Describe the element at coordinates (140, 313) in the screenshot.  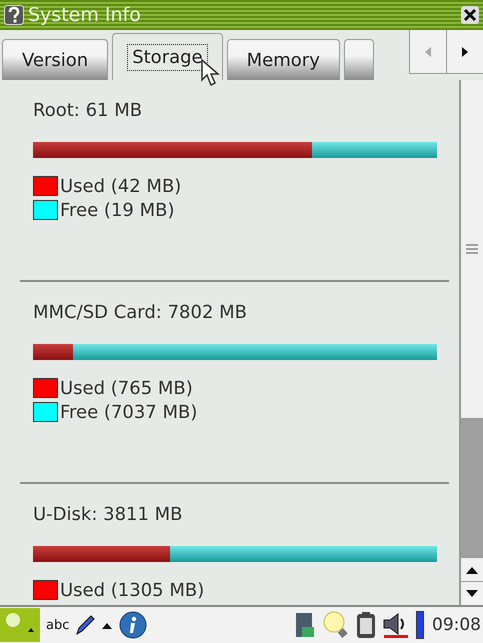
I see `storage-title: MMC/SD Card: 7802 MB` at that location.